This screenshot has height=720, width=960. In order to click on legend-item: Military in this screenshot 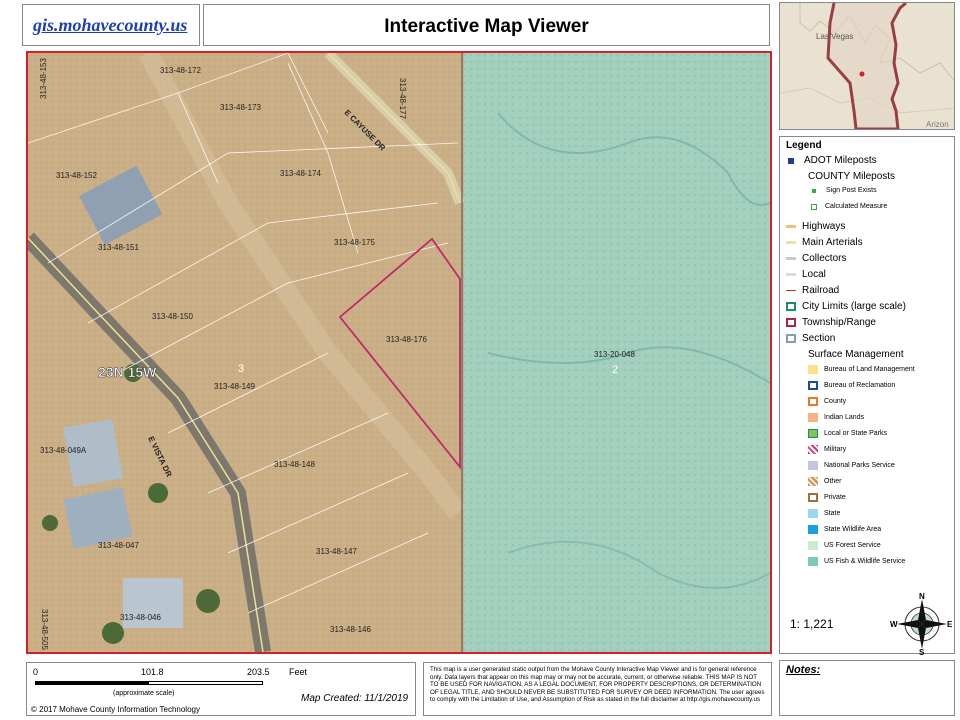, I will do `click(827, 449)`.